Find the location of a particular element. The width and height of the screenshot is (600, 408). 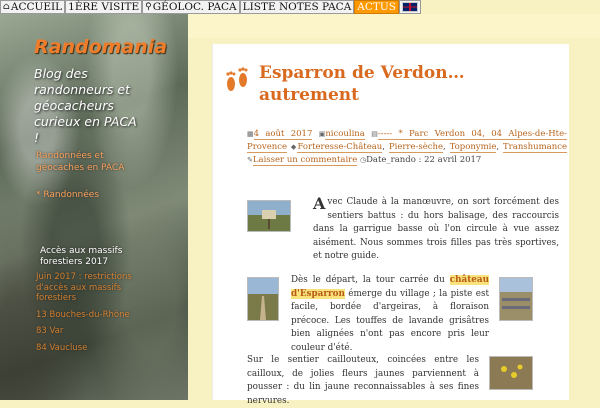

comment-link: Laisser un commentaire is located at coordinates (305, 160).